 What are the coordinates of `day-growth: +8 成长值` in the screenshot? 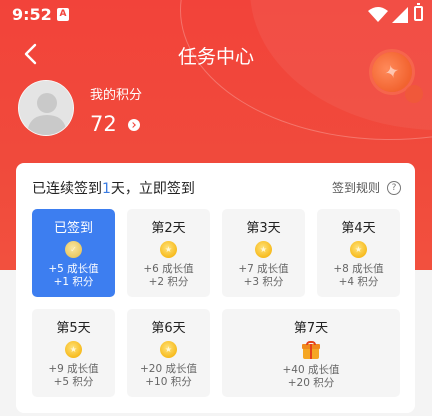 It's located at (358, 269).